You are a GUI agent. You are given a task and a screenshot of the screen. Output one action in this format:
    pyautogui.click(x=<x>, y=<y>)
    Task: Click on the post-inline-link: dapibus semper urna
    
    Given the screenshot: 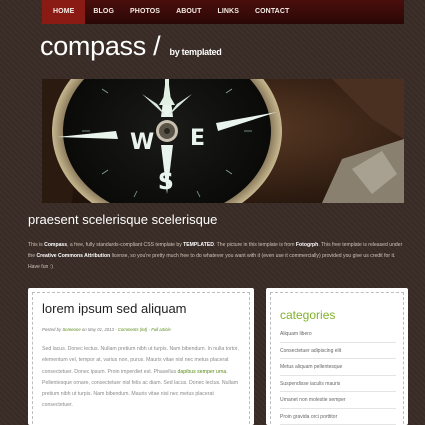 What is the action you would take?
    pyautogui.click(x=202, y=372)
    